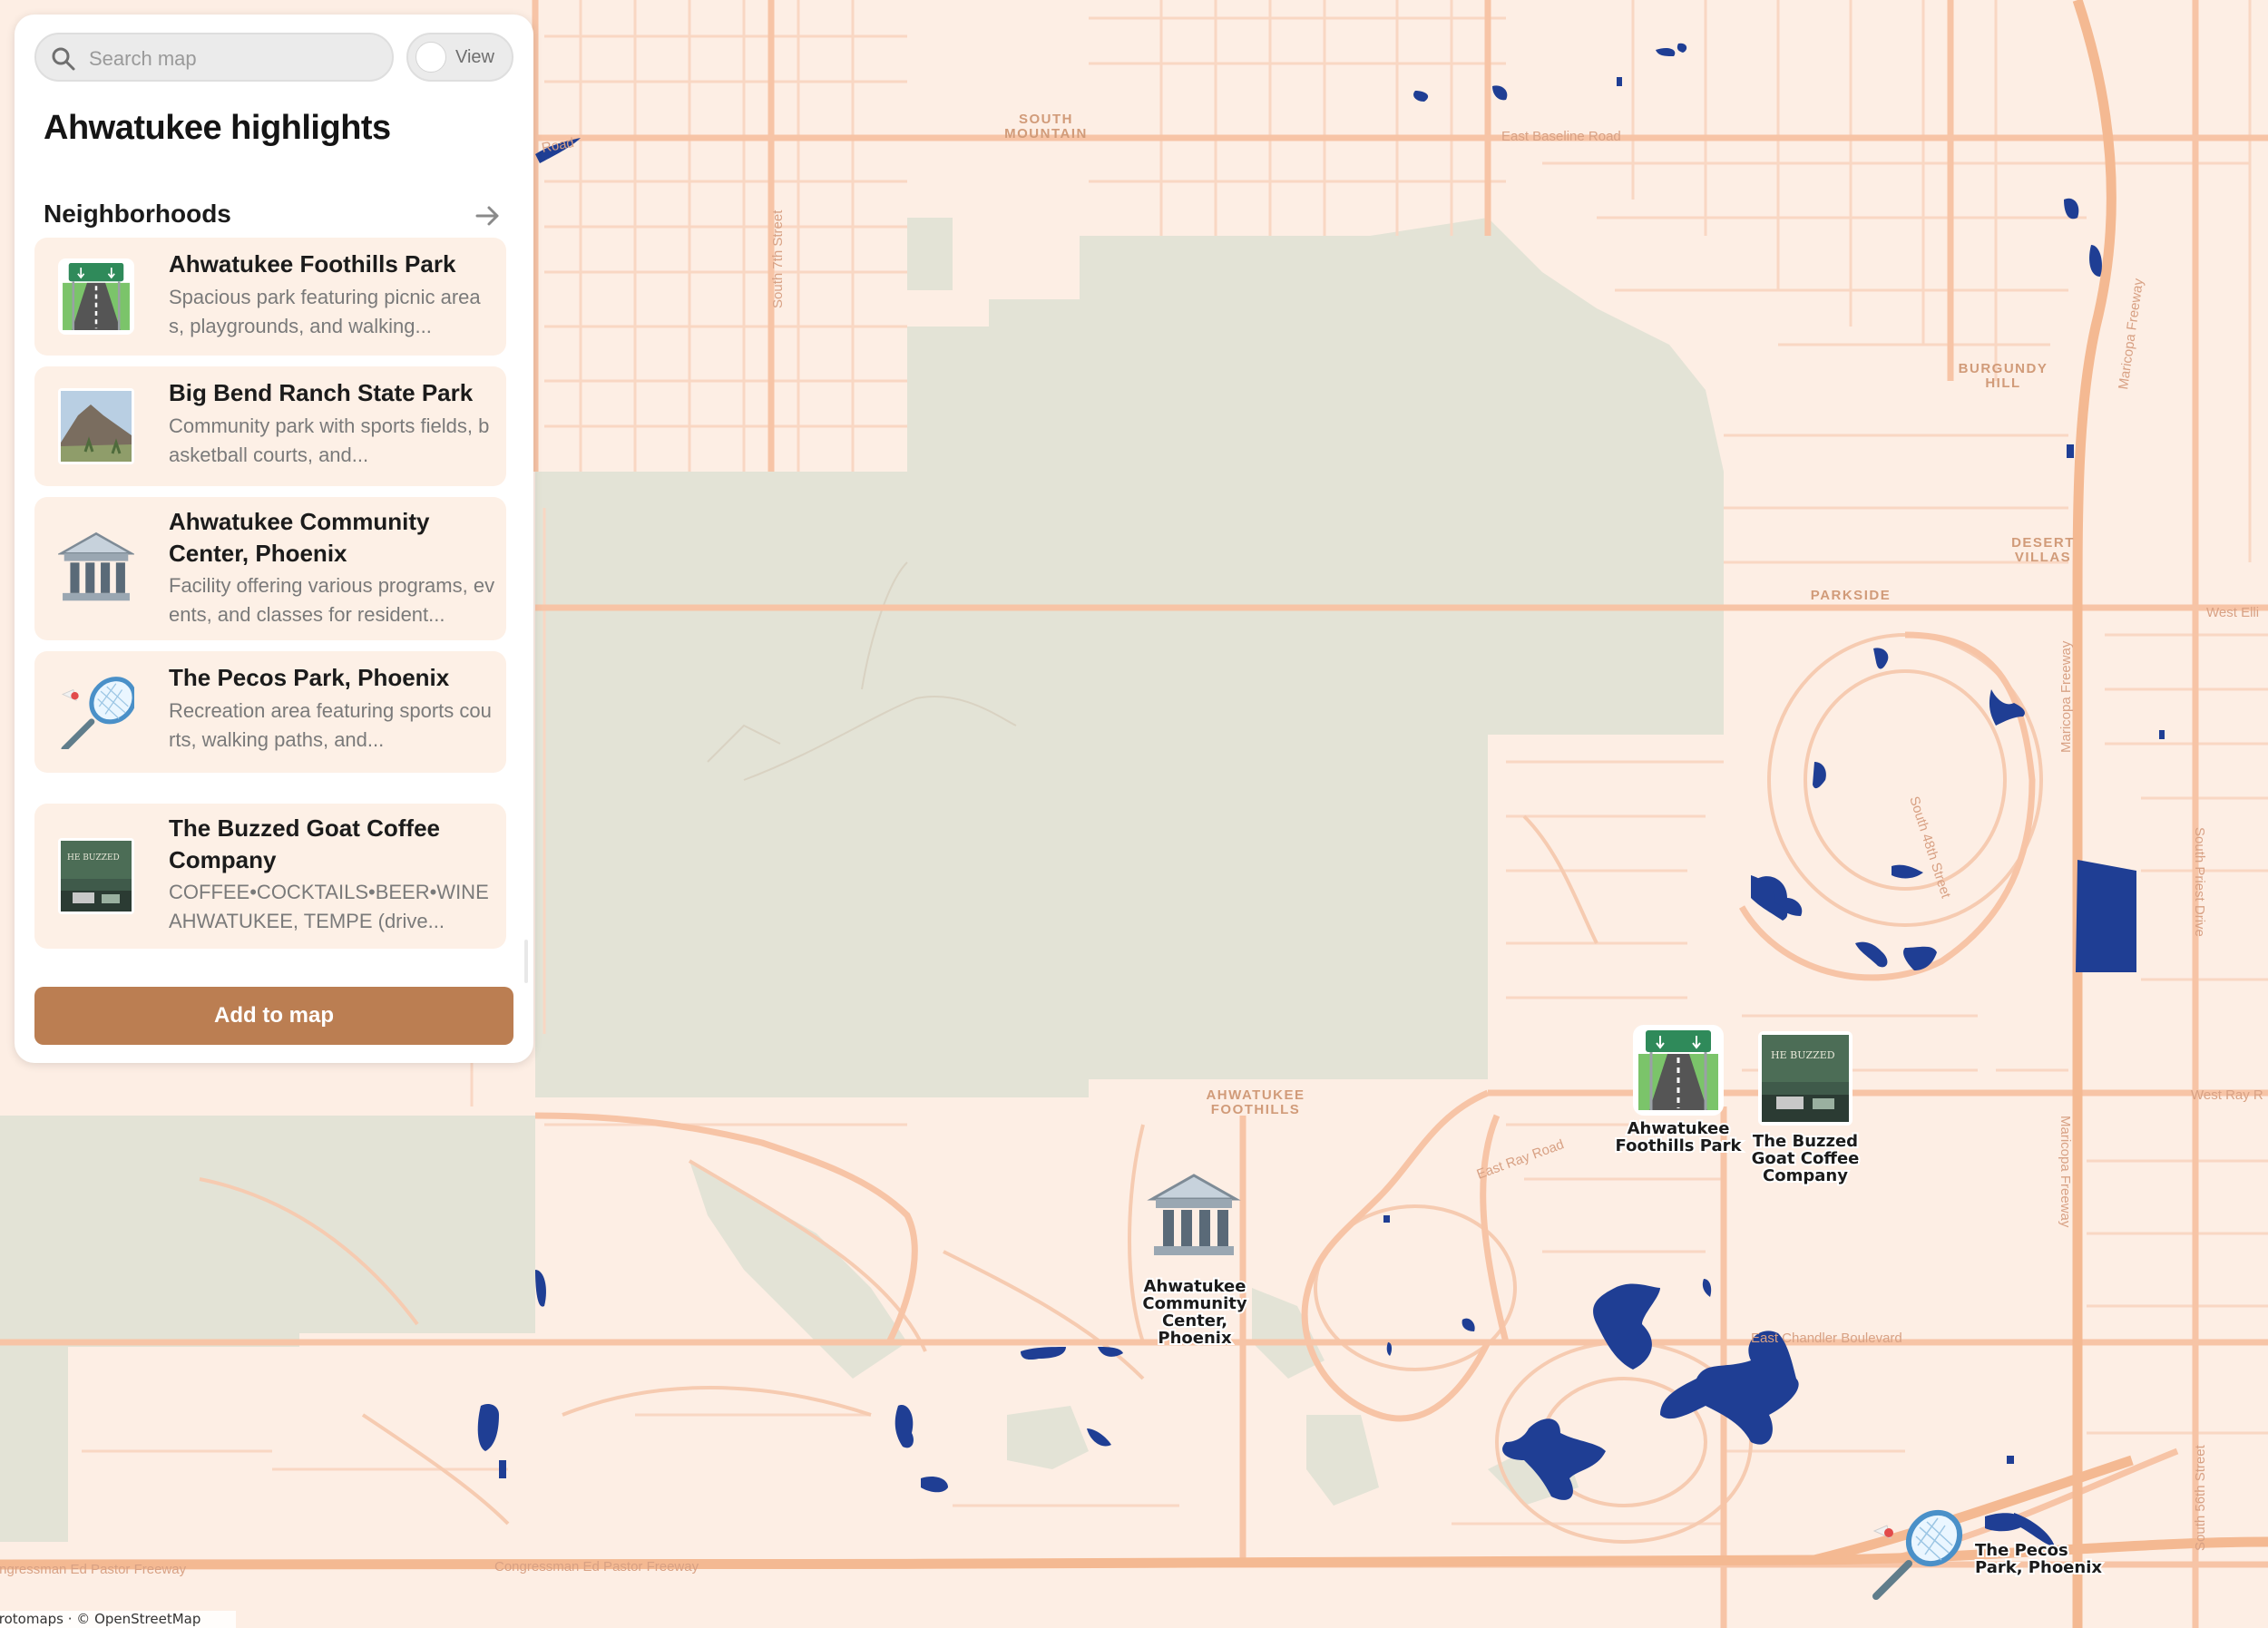 The image size is (2268, 1628). Describe the element at coordinates (312, 264) in the screenshot. I see `list-item-title: Ahwatukee Foothills Park` at that location.